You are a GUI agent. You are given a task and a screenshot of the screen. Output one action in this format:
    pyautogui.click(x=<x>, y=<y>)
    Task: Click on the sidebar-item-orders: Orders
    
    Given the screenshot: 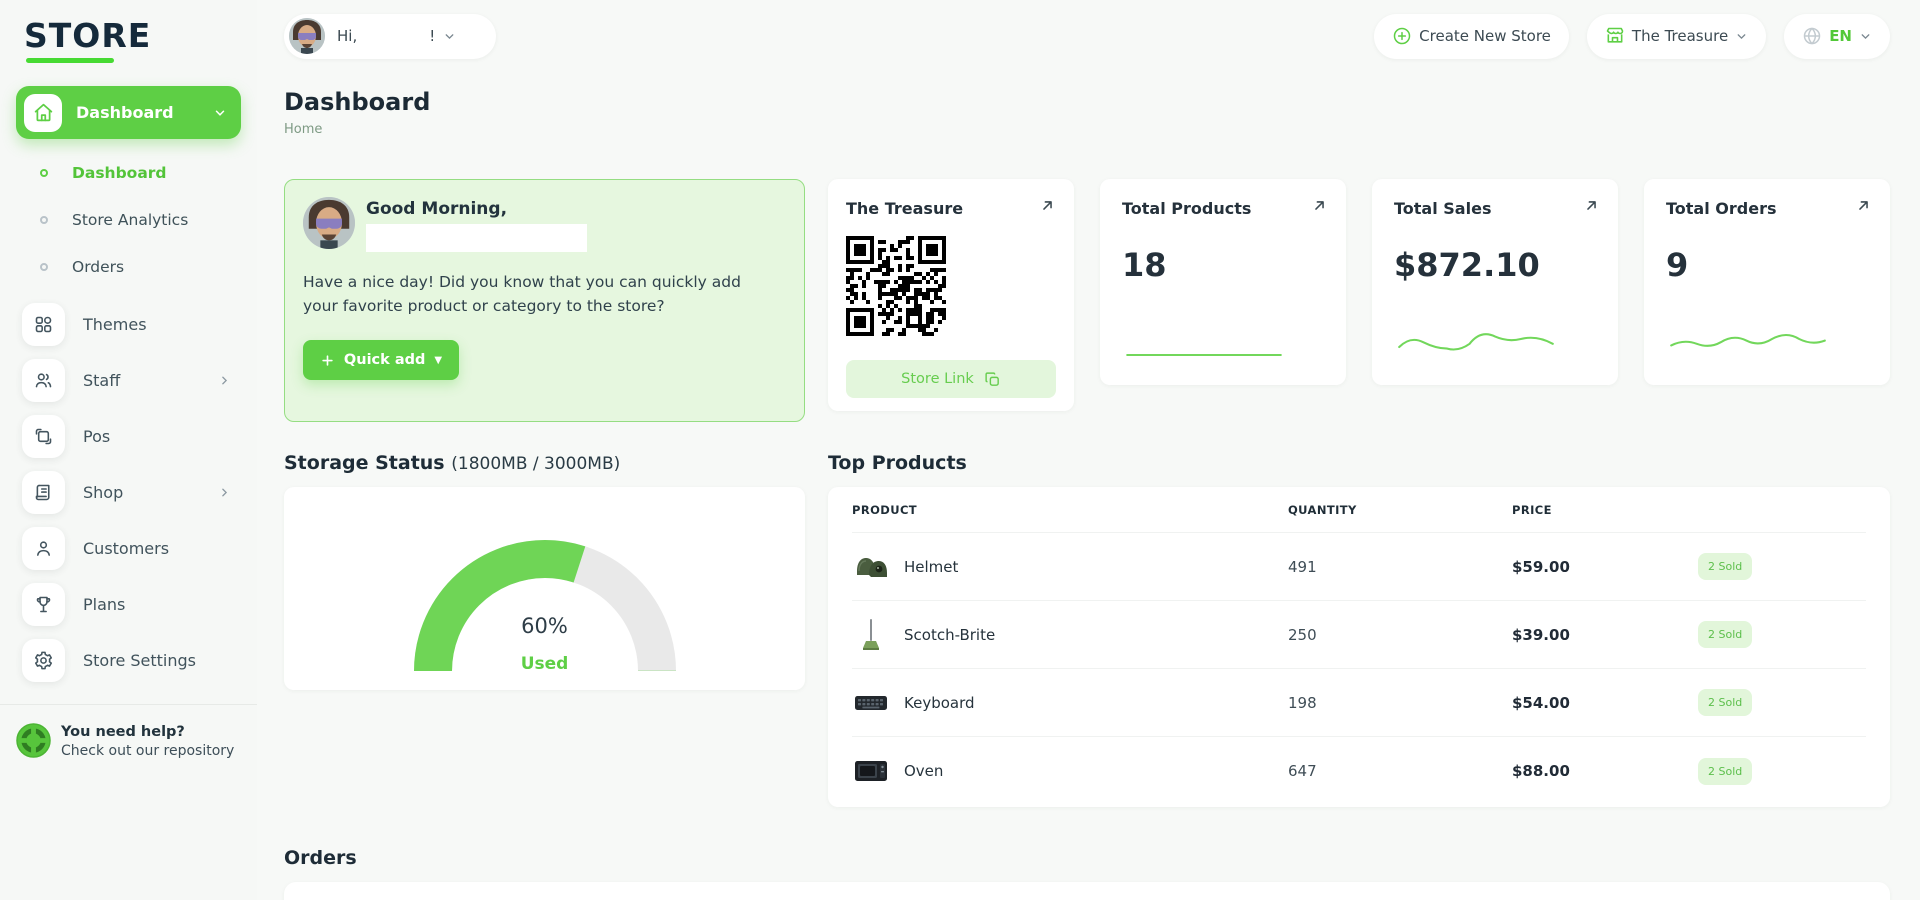 What is the action you would take?
    pyautogui.click(x=128, y=266)
    